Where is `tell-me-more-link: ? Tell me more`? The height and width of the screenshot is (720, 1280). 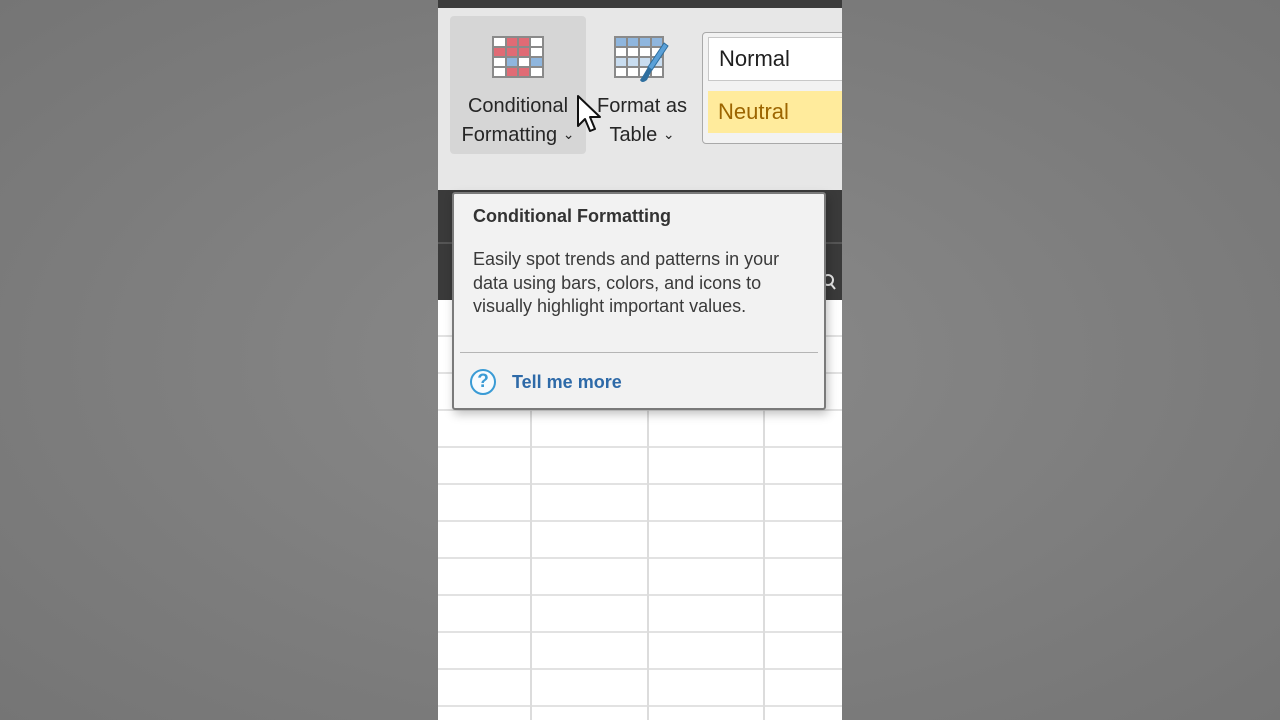 tell-me-more-link: ? Tell me more is located at coordinates (546, 382).